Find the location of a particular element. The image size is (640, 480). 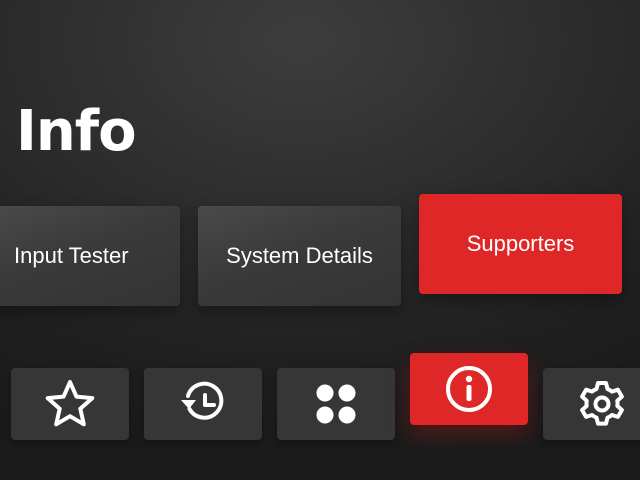

input-tester-label: Input Tester is located at coordinates (71, 255).